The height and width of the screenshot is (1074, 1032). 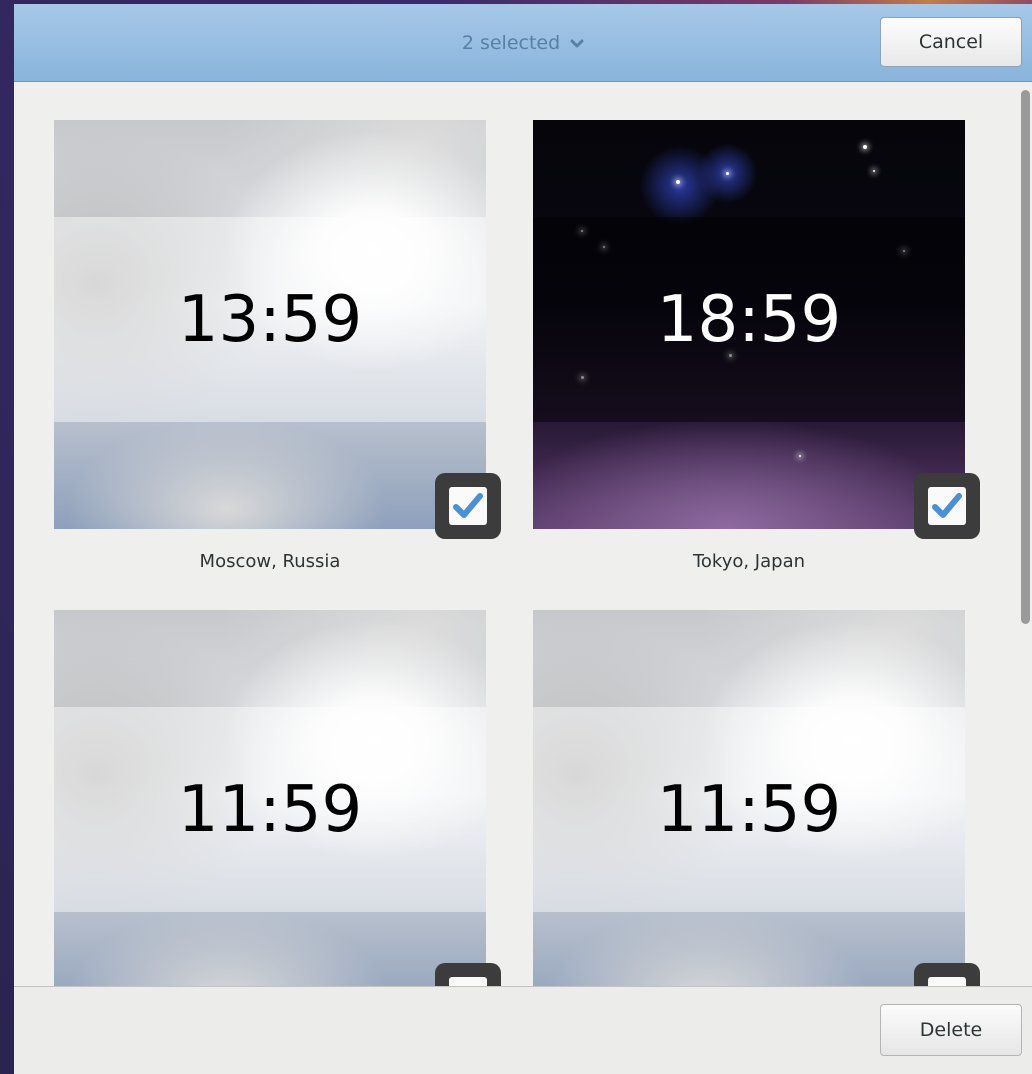 What do you see at coordinates (1025, 357) in the screenshot?
I see `scrollbar-thumb` at bounding box center [1025, 357].